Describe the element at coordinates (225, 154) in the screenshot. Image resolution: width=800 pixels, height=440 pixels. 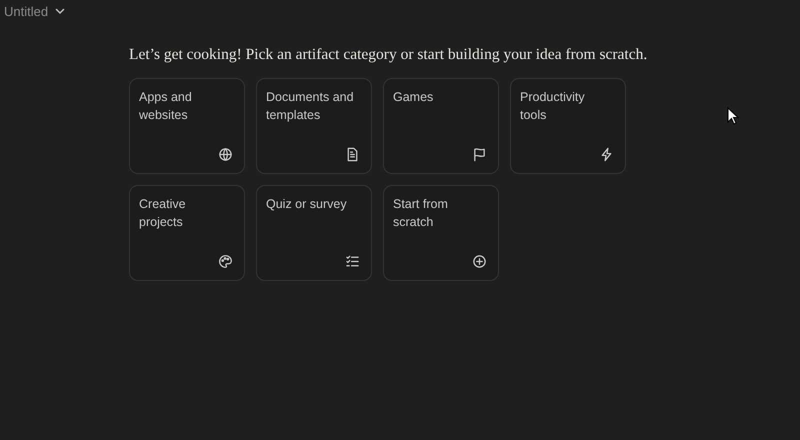
I see `globe-icon` at that location.